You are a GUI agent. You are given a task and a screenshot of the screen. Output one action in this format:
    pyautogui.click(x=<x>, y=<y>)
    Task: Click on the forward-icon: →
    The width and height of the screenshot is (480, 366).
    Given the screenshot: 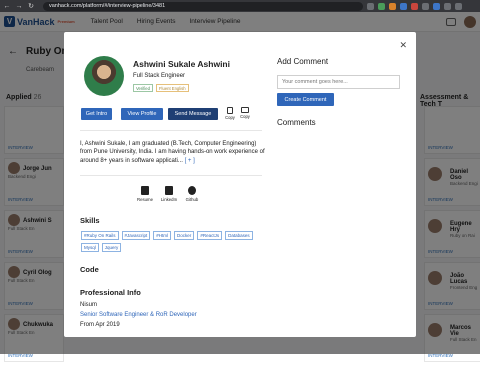 What is the action you would take?
    pyautogui.click(x=19, y=6)
    